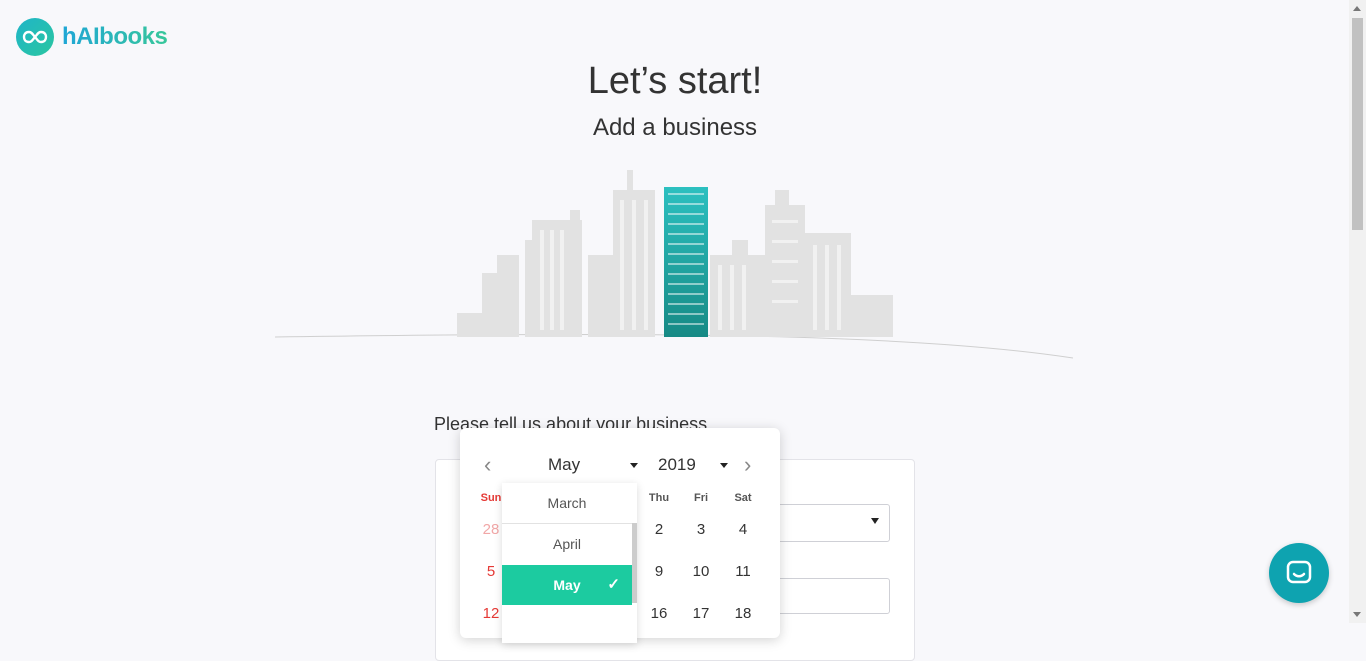  Describe the element at coordinates (701, 498) in the screenshot. I see `weekday-fri: Fri` at that location.